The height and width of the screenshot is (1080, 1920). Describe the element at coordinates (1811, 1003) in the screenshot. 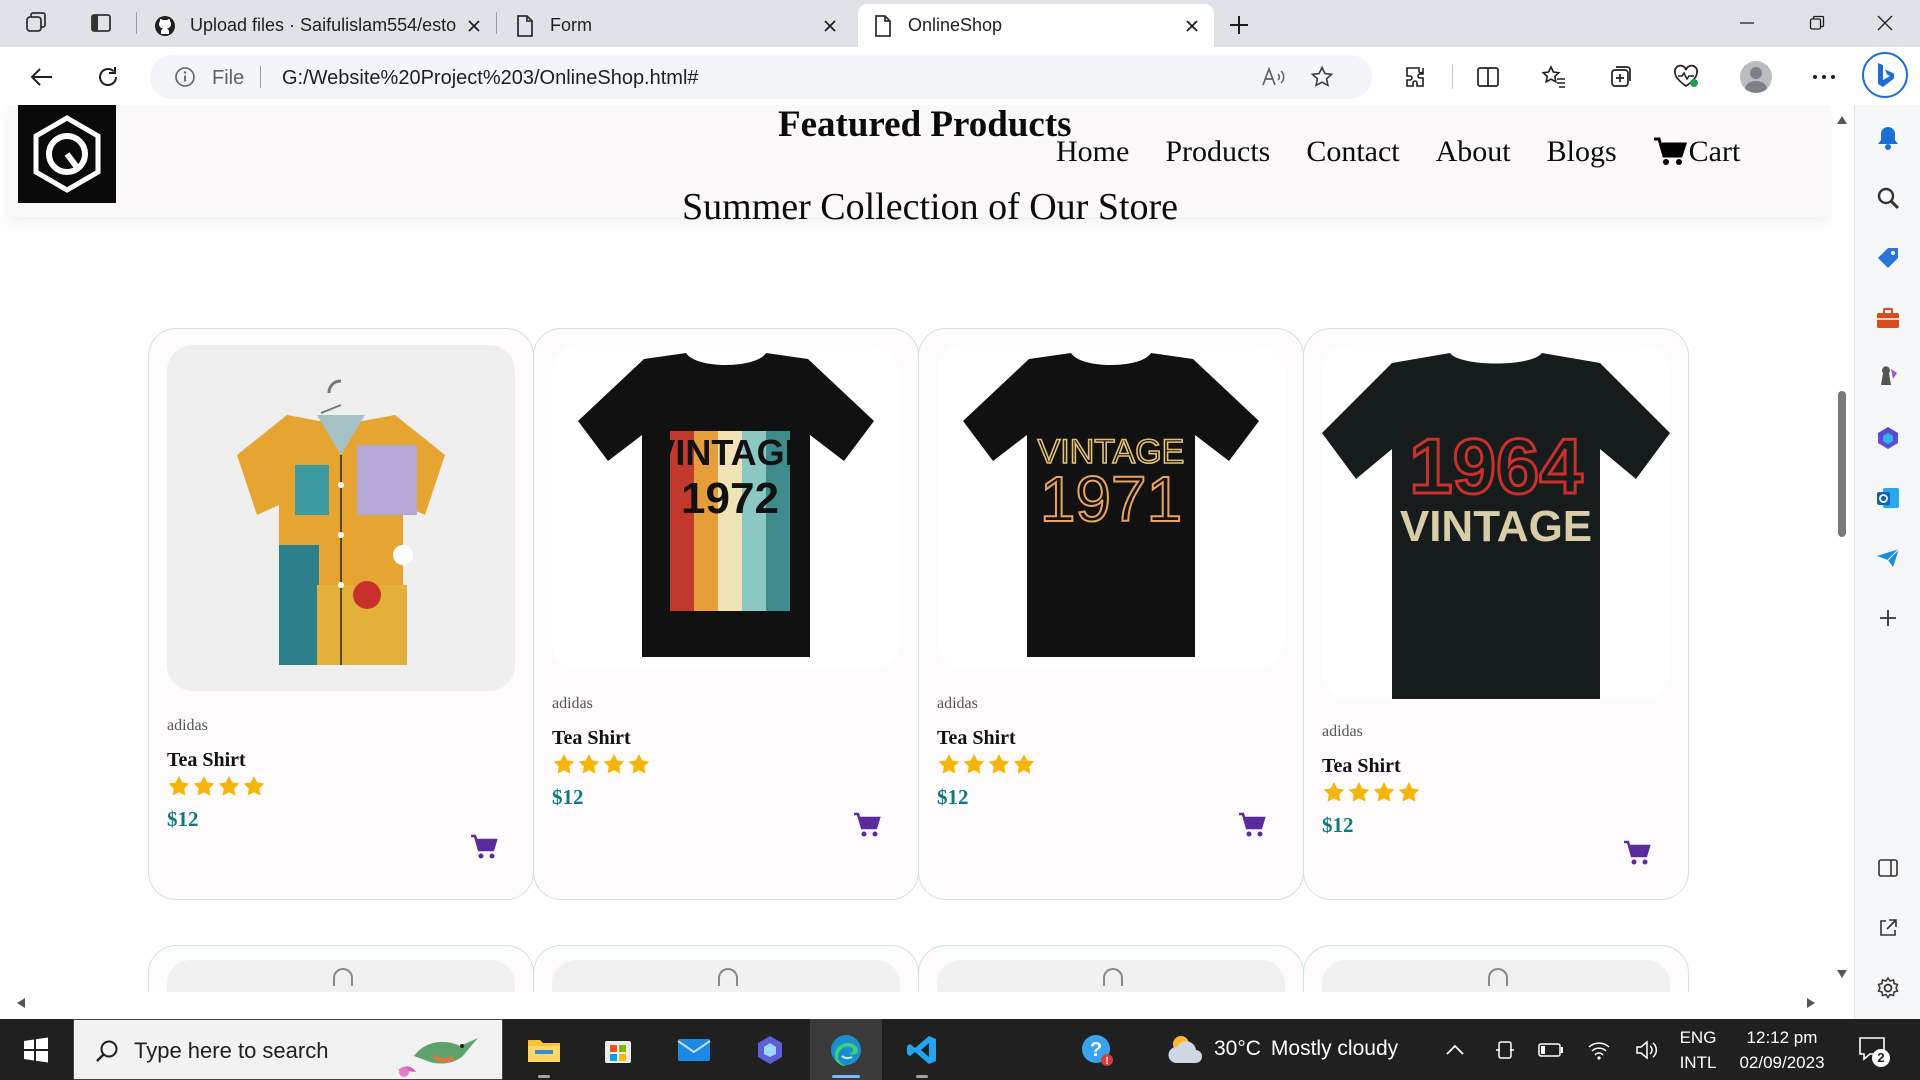

I see `scroll-right-icon` at that location.